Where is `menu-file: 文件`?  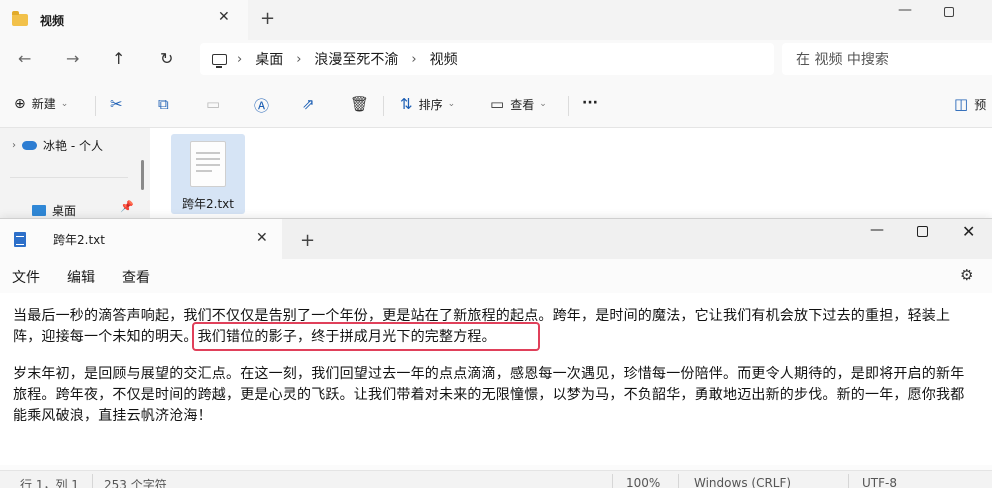 menu-file: 文件 is located at coordinates (26, 277).